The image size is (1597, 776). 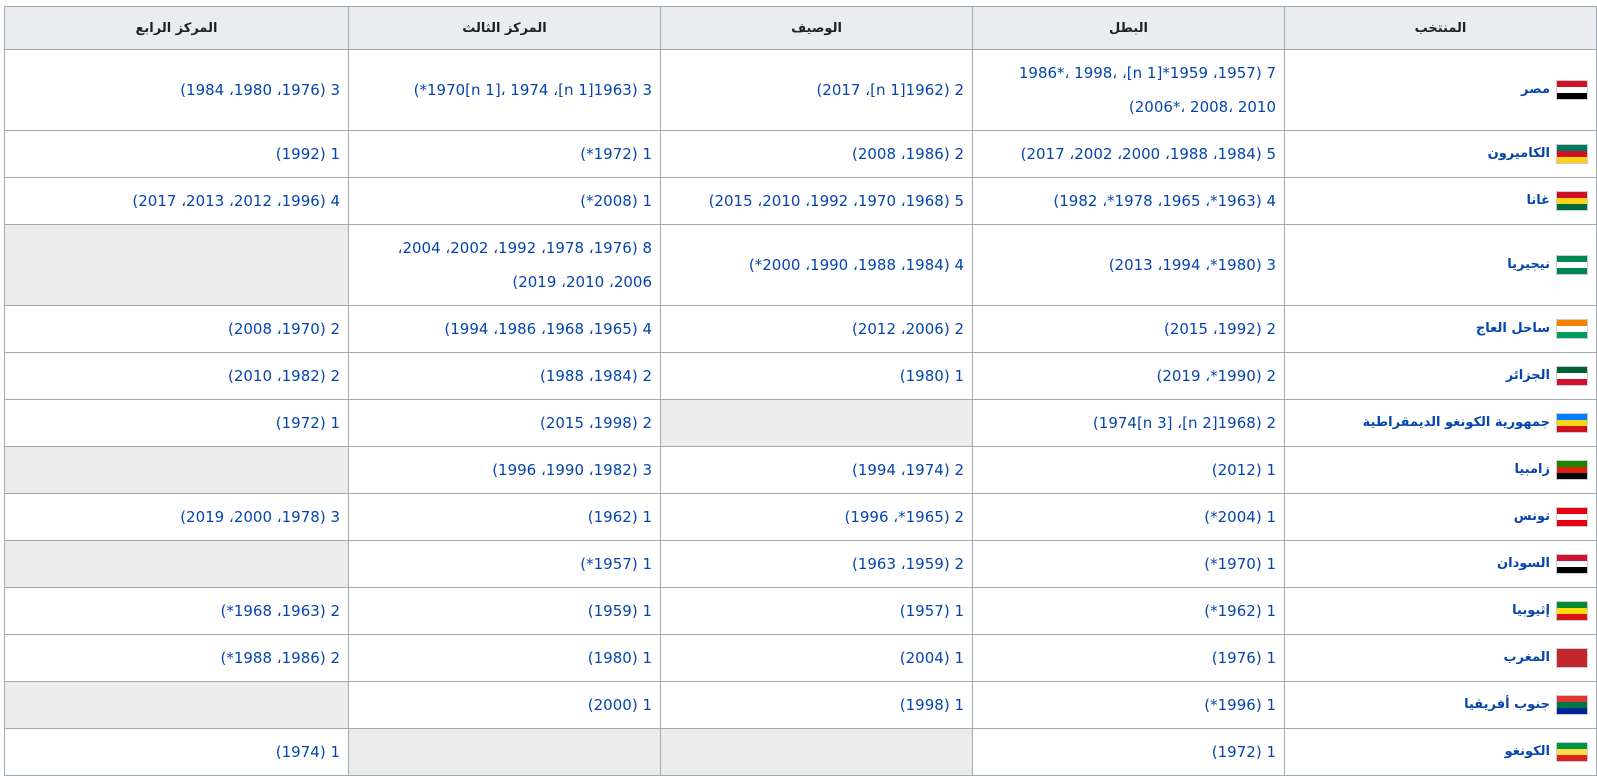 I want to click on runner-years: 1 (1998), so click(x=932, y=705).